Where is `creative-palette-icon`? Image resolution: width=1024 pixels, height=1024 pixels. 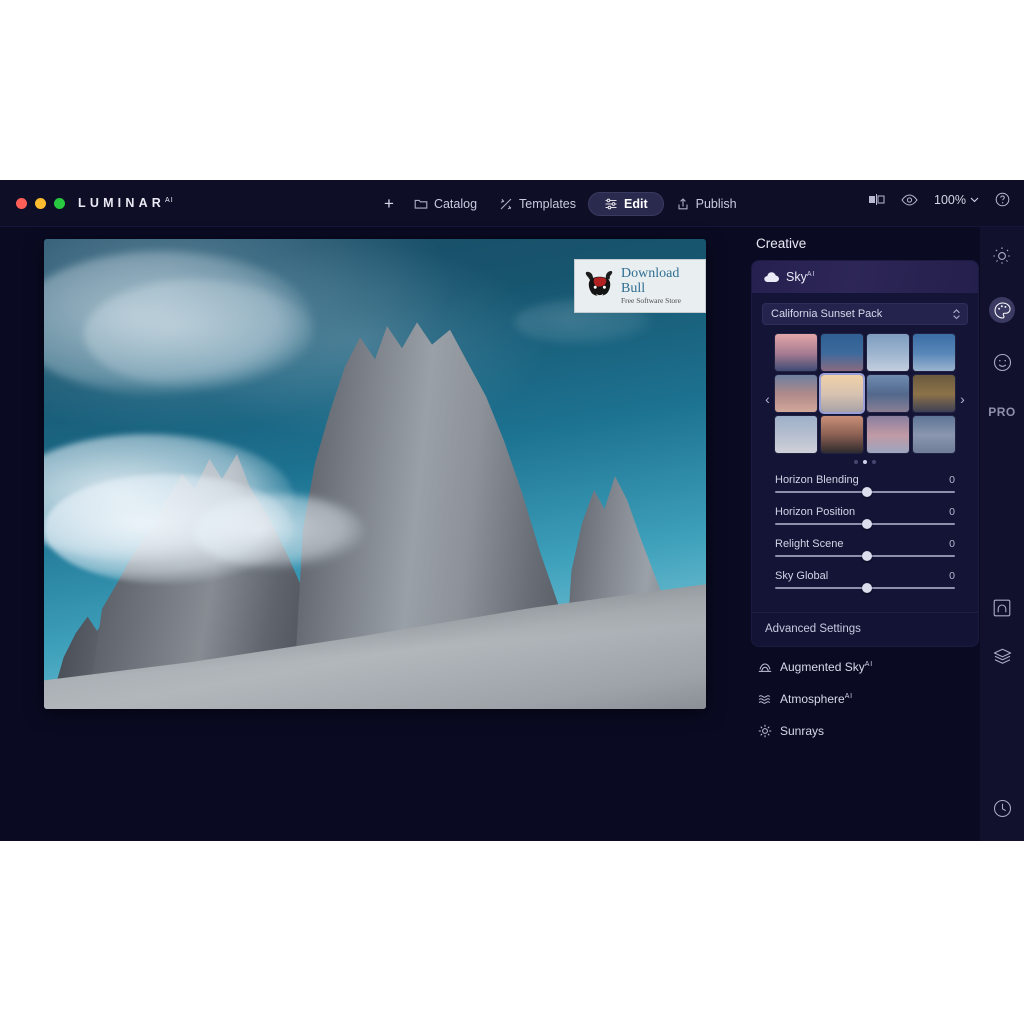
creative-palette-icon is located at coordinates (1002, 310).